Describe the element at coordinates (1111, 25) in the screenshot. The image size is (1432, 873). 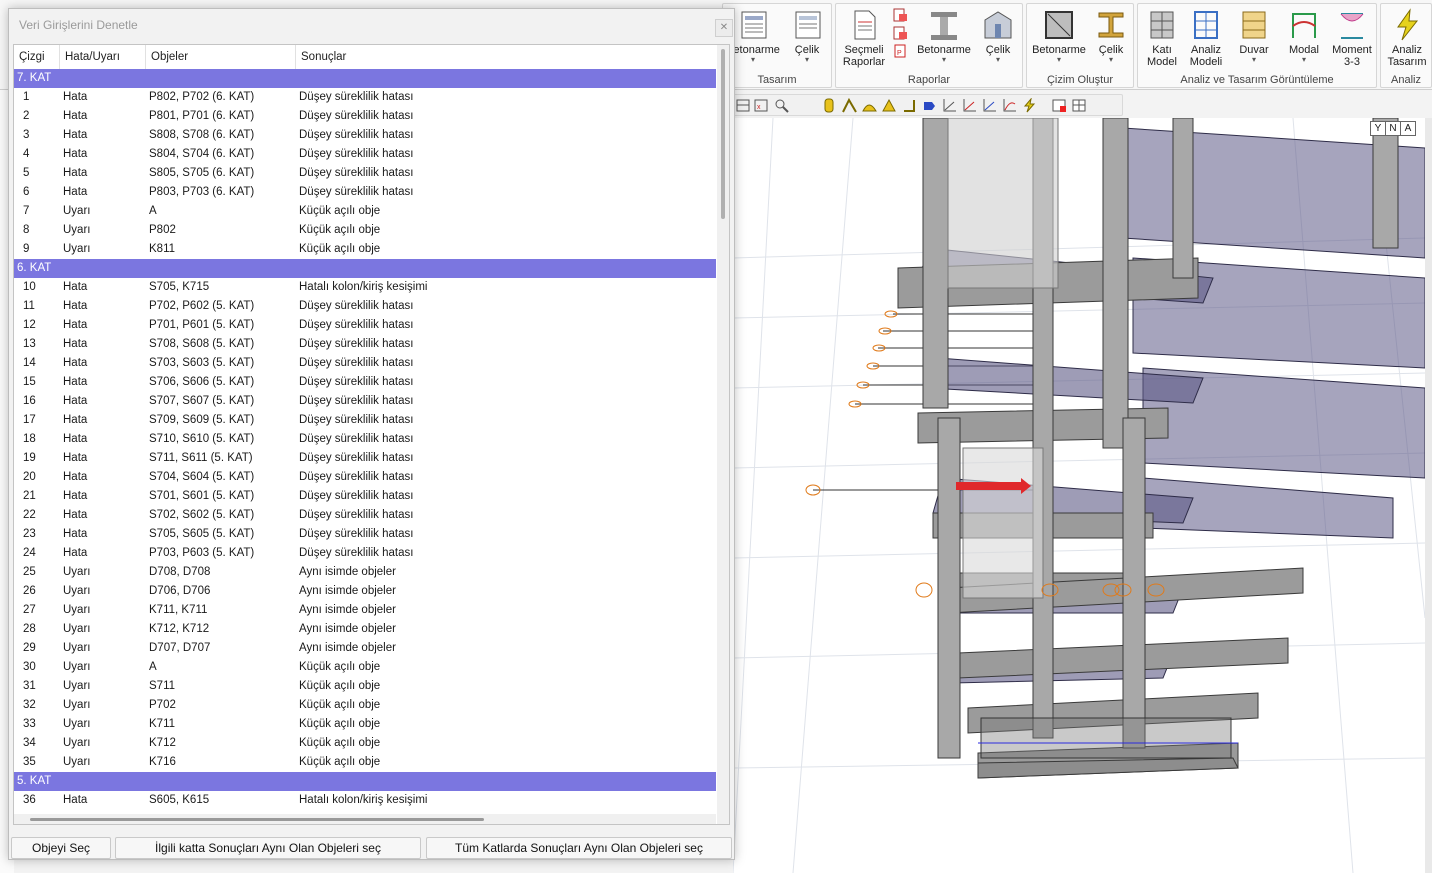
I see `steel-drawing-icon` at that location.